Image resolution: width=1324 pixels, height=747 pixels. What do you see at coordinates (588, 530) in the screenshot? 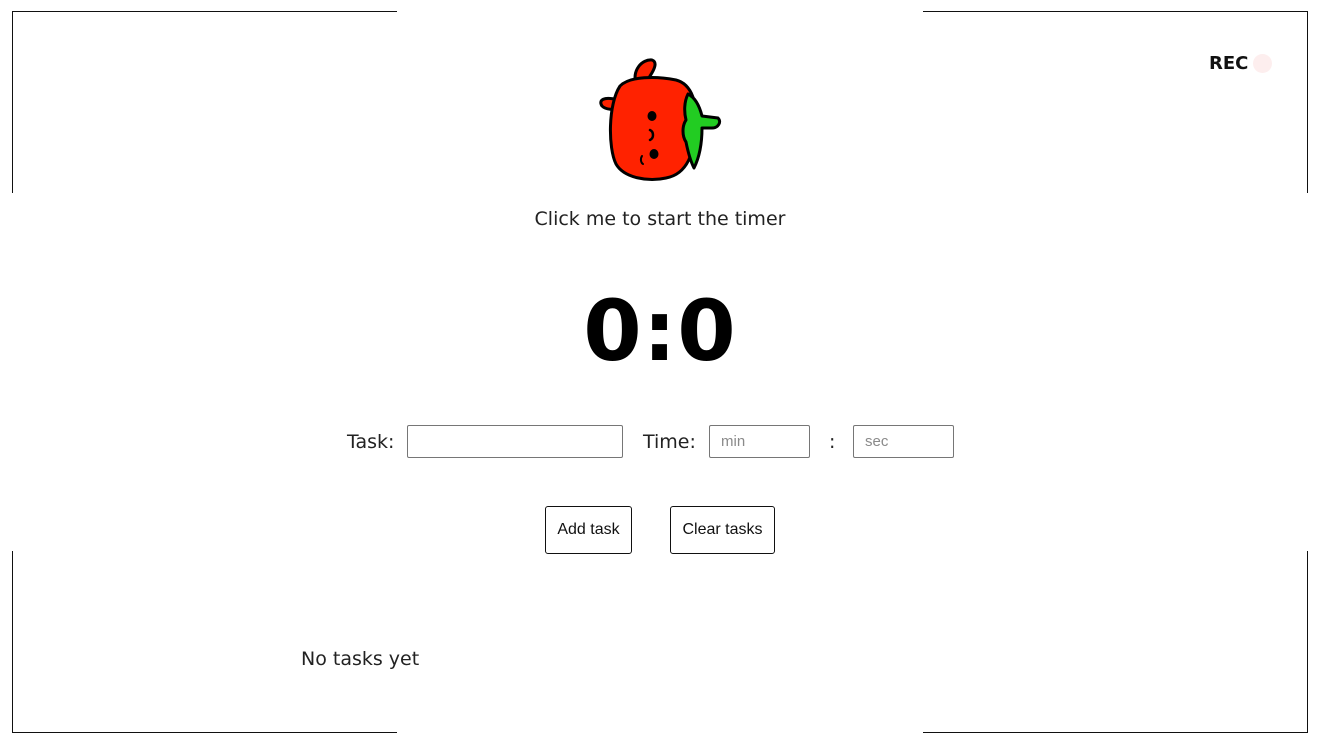
I see `add-task-button: Add task` at bounding box center [588, 530].